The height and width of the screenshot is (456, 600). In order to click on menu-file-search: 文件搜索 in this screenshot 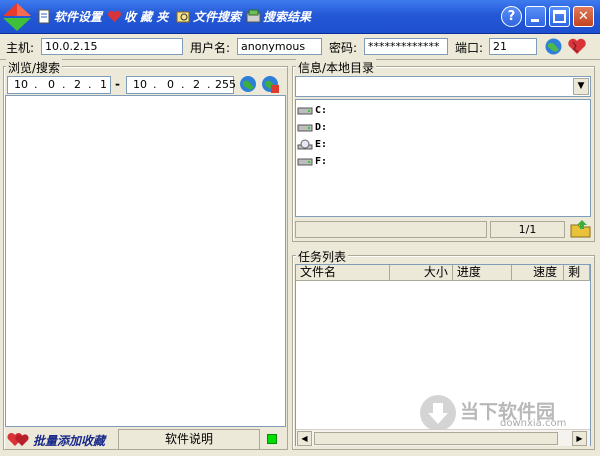, I will do `click(208, 16)`.